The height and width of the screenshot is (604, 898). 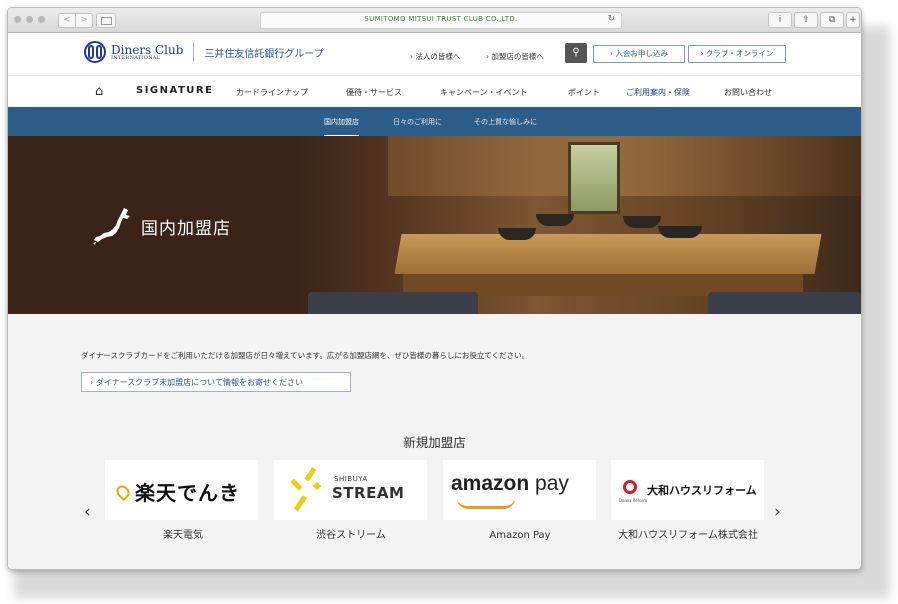 I want to click on merchant-name: 大和ハウスリフォーム株式会社, so click(x=688, y=535).